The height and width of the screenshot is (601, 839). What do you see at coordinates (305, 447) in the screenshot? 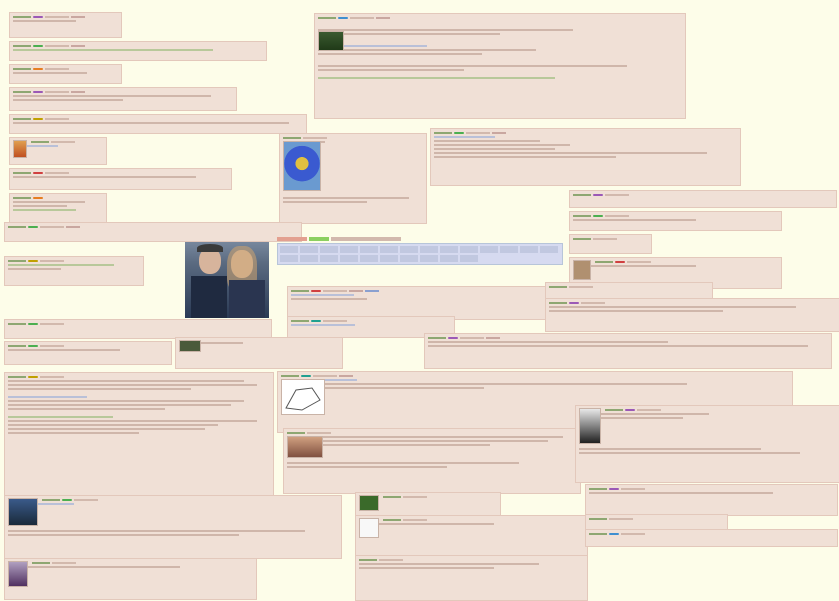
I see `person-thumb-icon` at bounding box center [305, 447].